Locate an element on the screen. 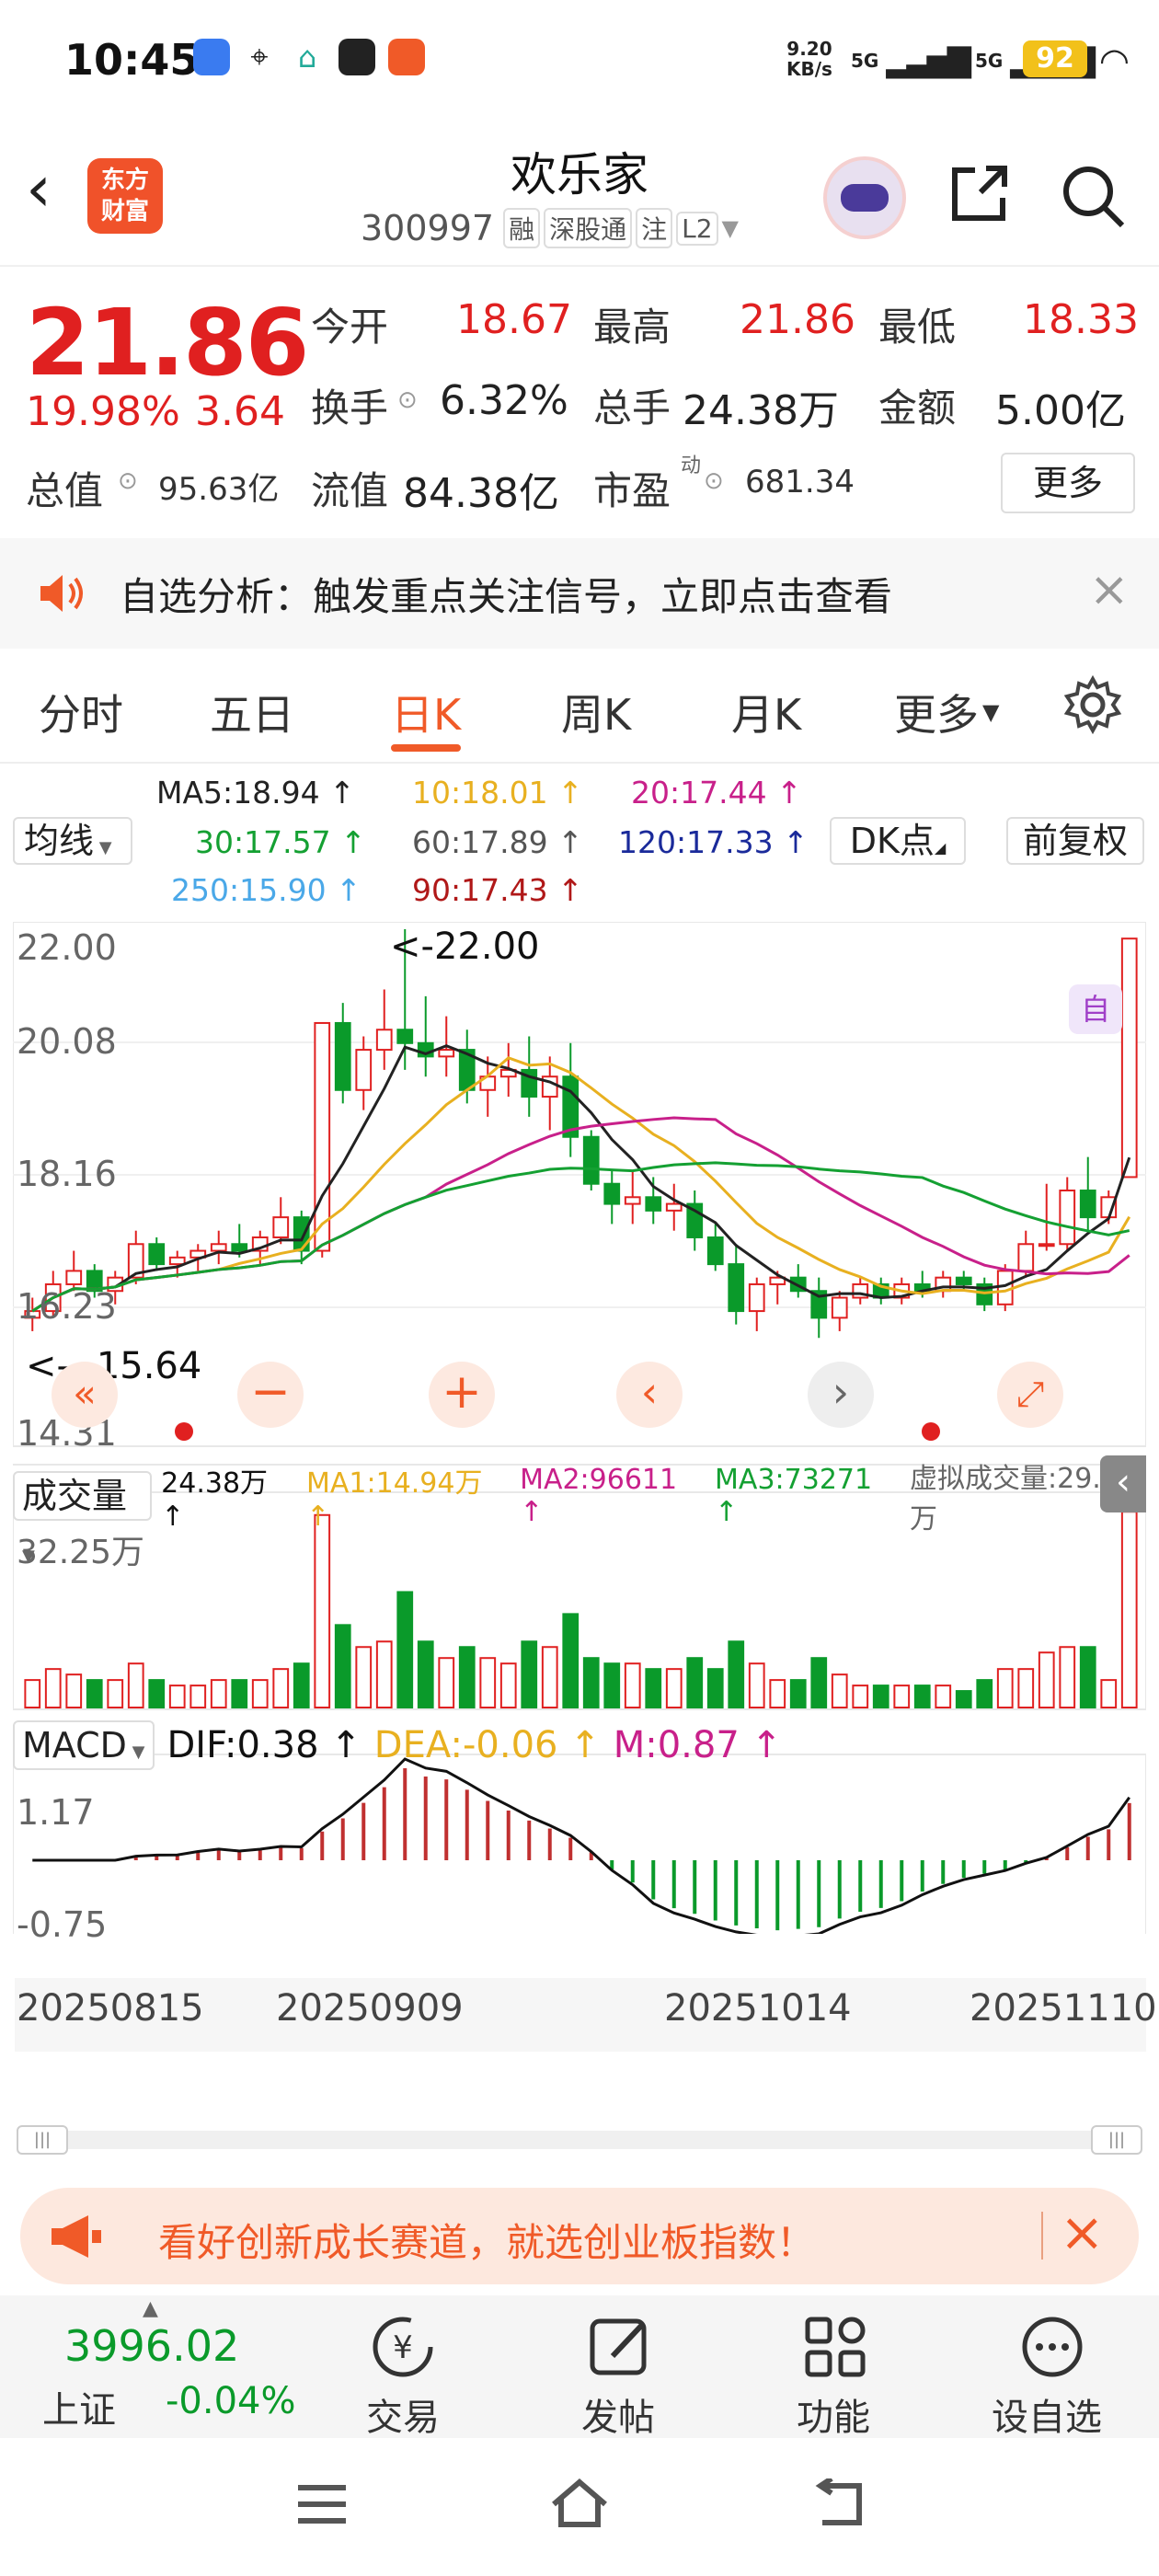 This screenshot has height=2576, width=1159. net-speed-unit: KB/s is located at coordinates (809, 69).